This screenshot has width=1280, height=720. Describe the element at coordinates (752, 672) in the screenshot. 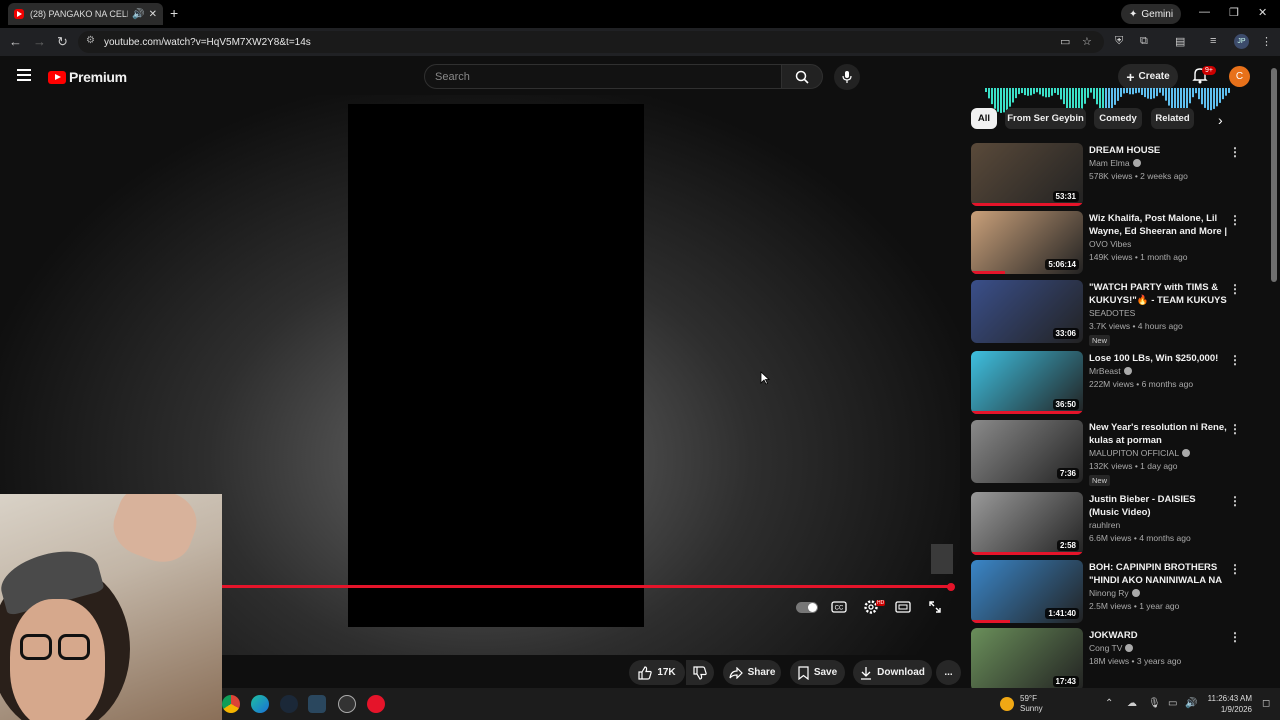

I see `share-button: Share` at that location.